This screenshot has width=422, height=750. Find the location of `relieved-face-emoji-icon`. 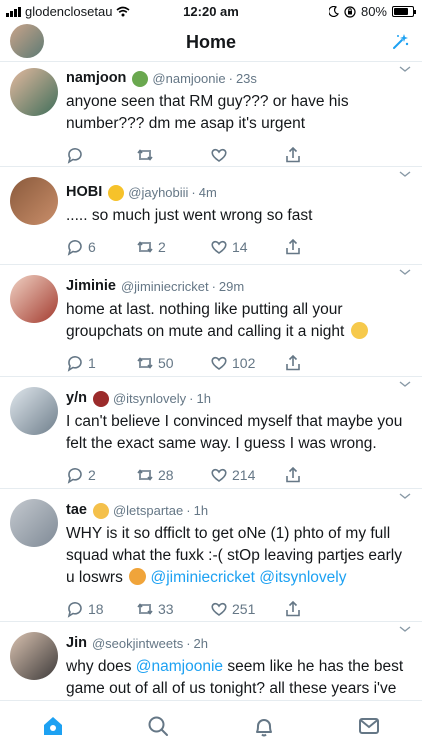

relieved-face-emoji-icon is located at coordinates (359, 330).